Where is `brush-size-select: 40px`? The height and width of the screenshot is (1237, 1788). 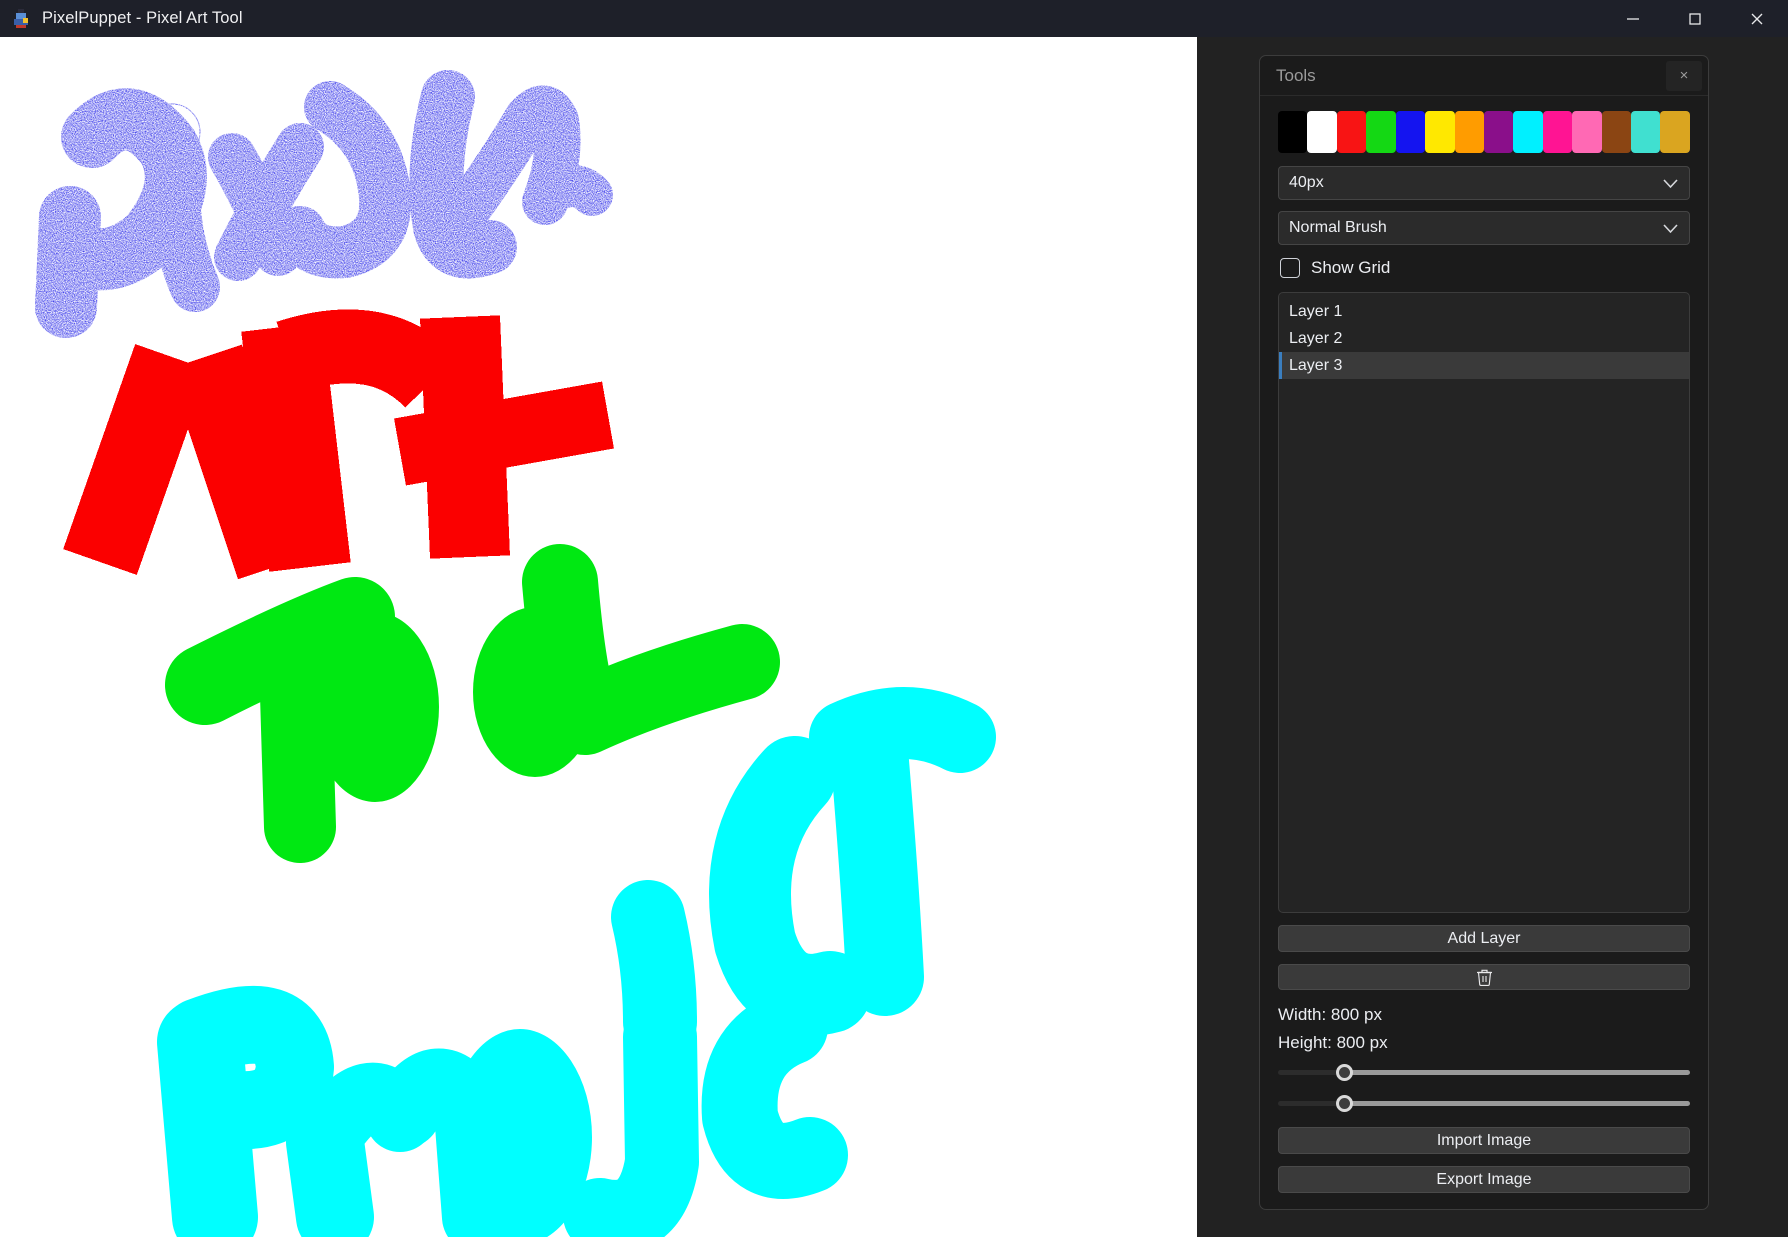 brush-size-select: 40px is located at coordinates (1484, 183).